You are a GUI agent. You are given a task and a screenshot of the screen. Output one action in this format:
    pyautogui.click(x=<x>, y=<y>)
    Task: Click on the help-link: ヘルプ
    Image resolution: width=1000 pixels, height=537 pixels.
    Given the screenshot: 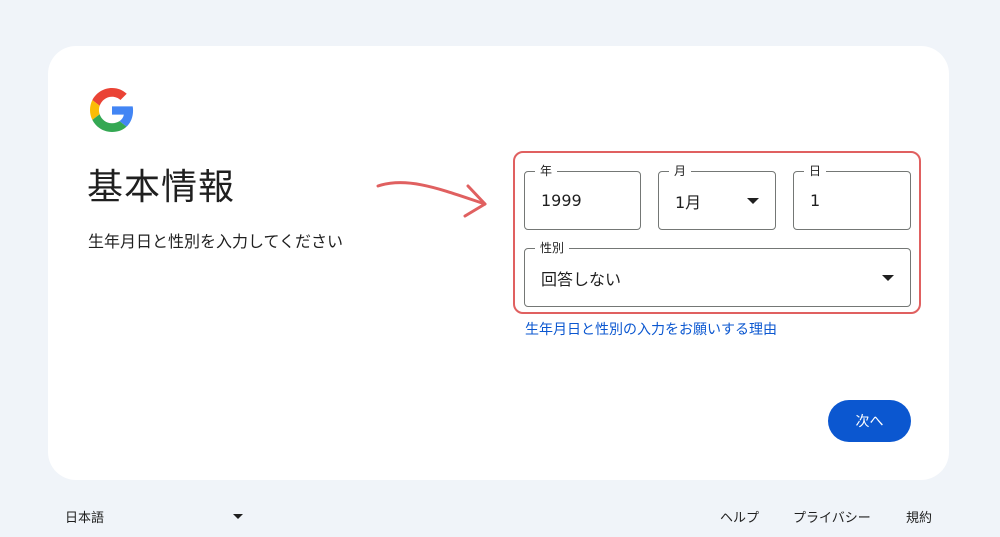 What is the action you would take?
    pyautogui.click(x=739, y=516)
    